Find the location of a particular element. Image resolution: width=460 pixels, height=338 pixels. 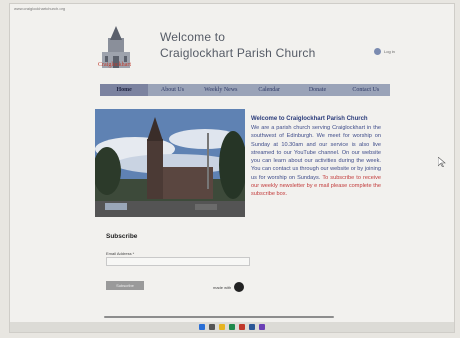

mailchimp-icon is located at coordinates (239, 287).